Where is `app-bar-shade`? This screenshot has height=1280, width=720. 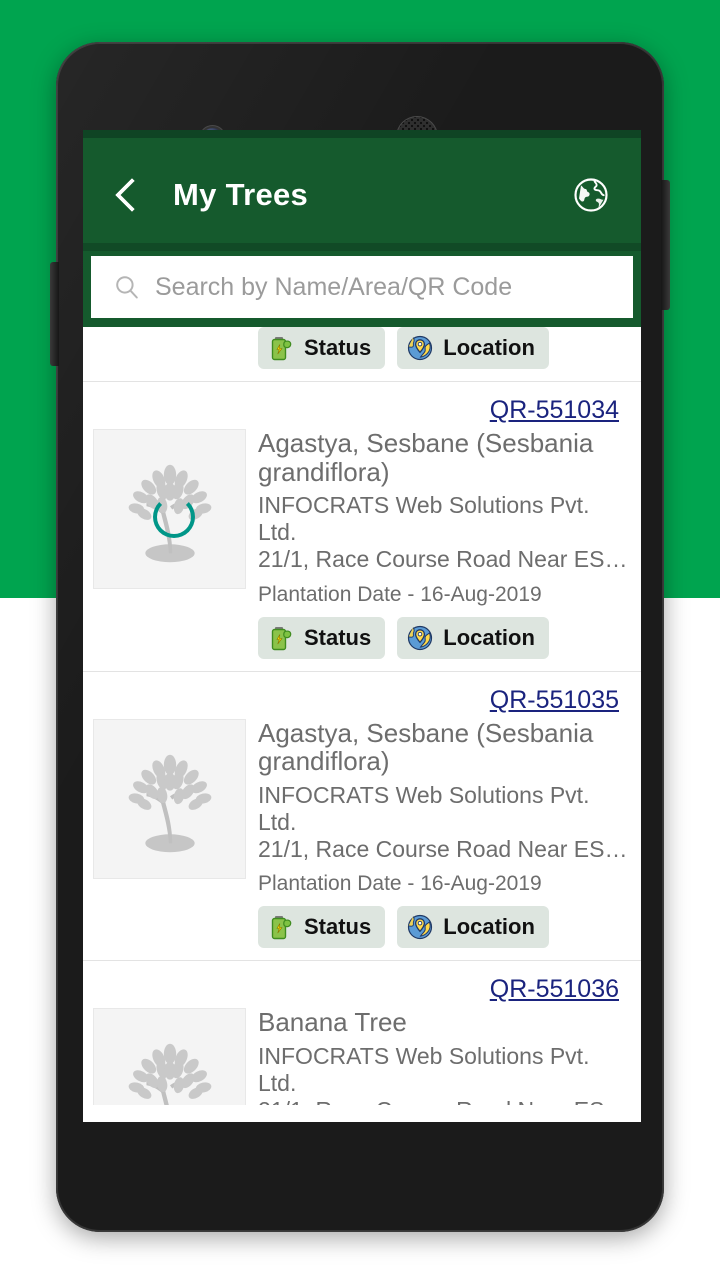
app-bar-shade is located at coordinates (362, 247).